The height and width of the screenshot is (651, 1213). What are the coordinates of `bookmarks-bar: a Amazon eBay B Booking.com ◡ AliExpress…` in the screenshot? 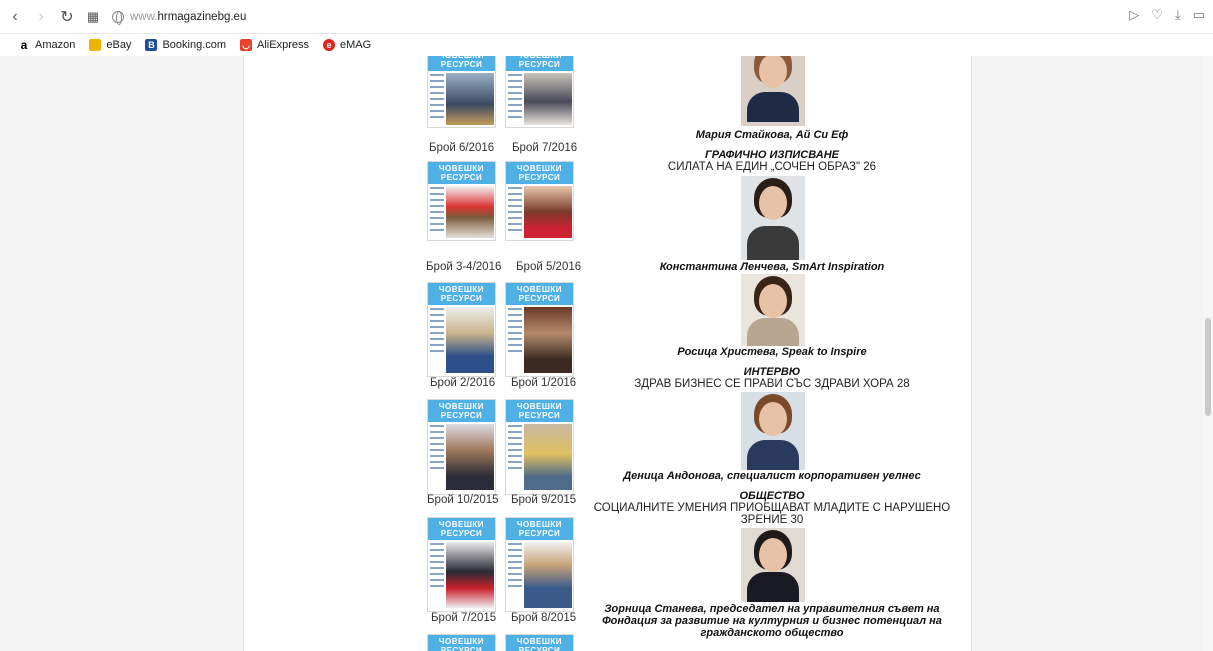 It's located at (606, 45).